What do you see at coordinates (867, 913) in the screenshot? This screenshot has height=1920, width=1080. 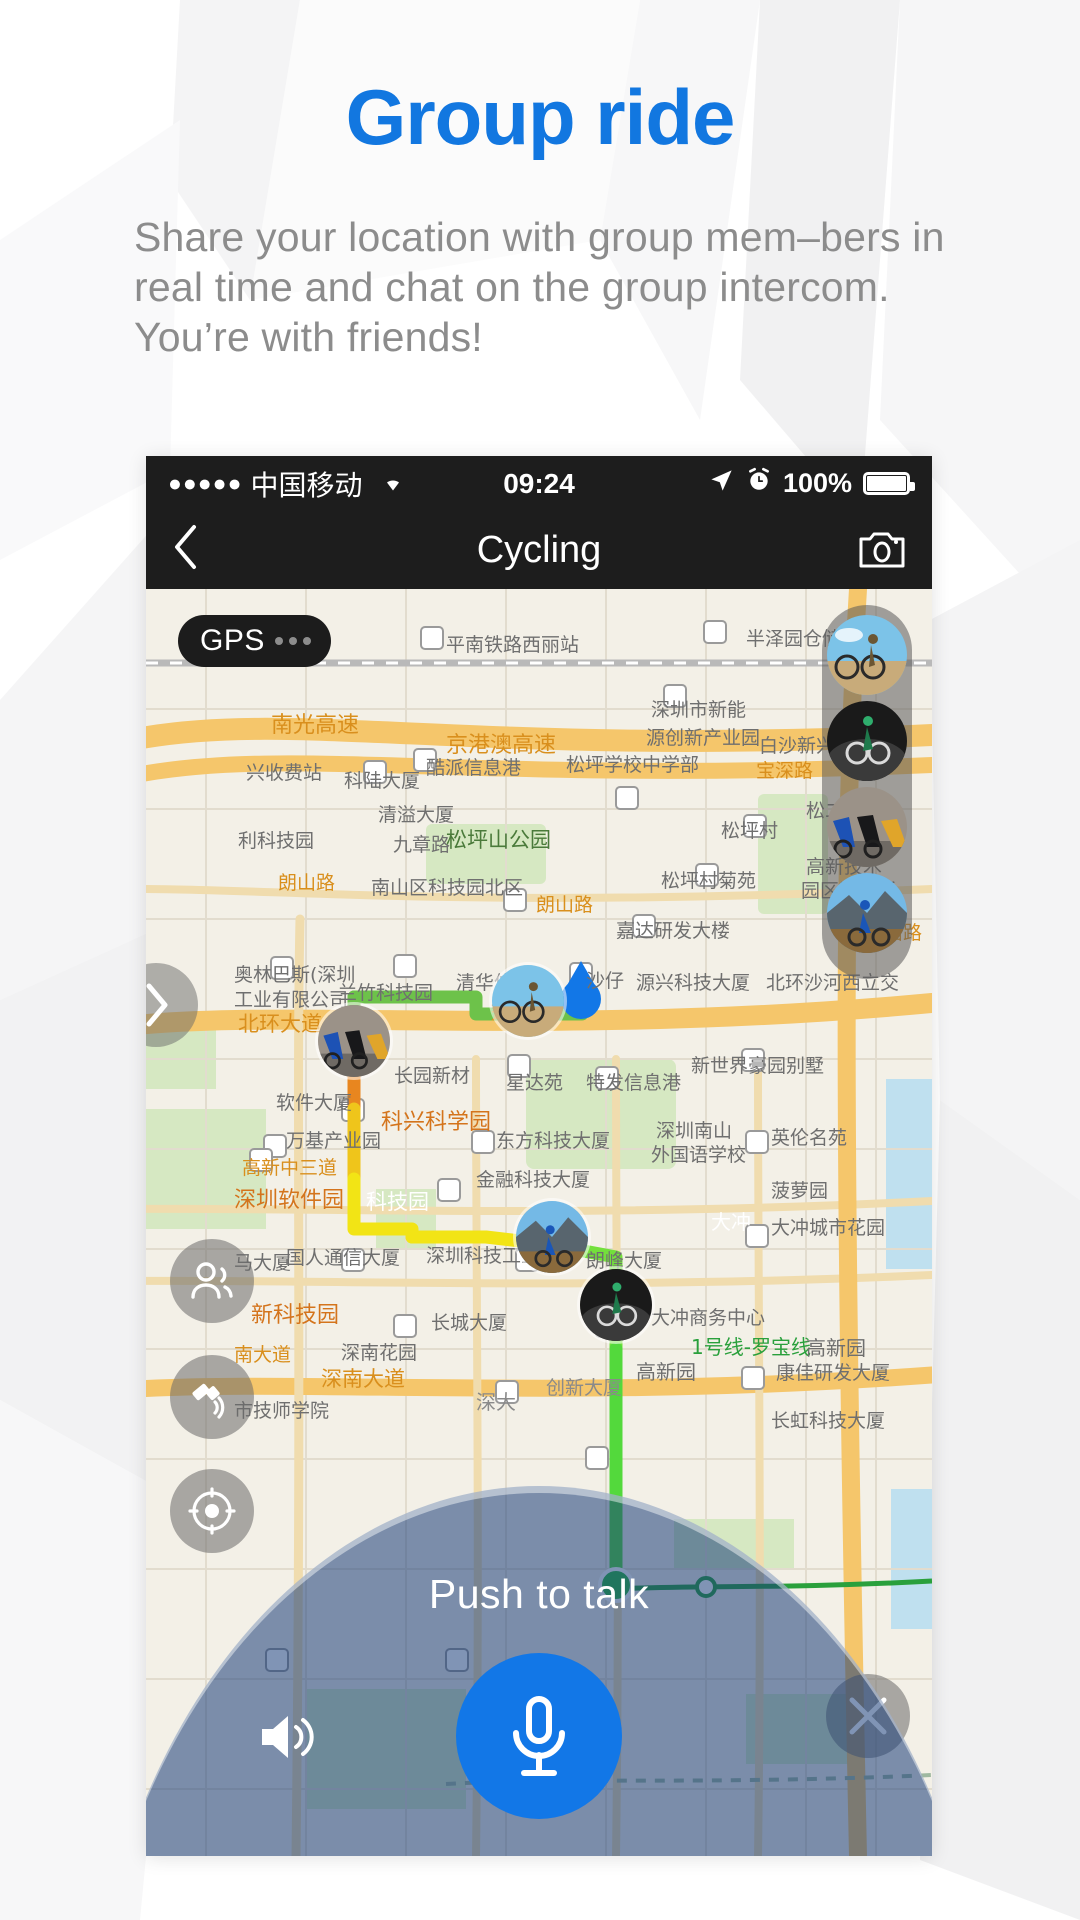 I see `member-avatar-mountain-rider` at bounding box center [867, 913].